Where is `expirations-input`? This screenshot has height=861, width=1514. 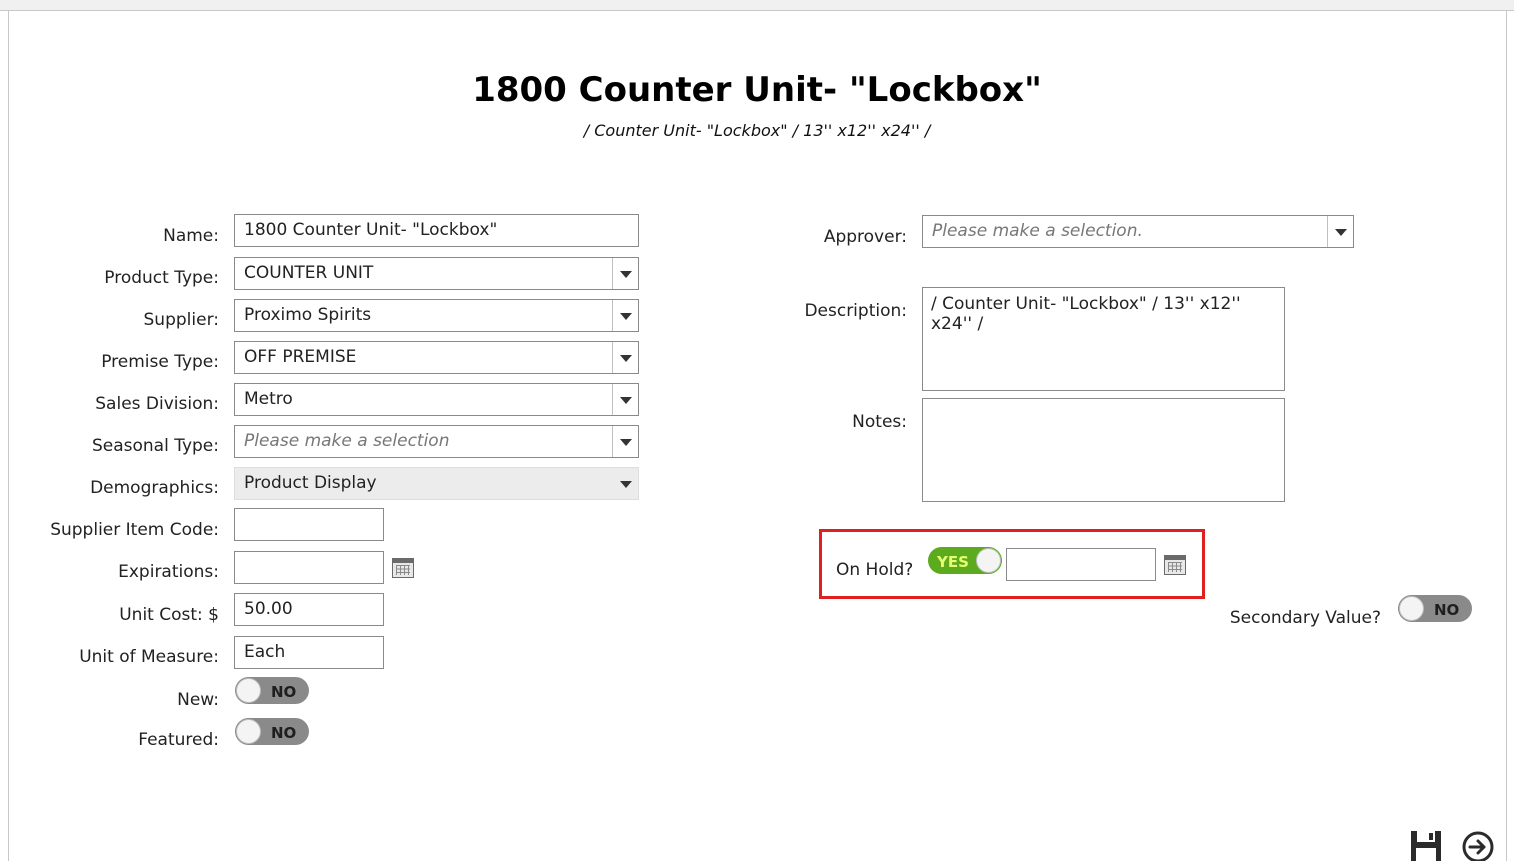
expirations-input is located at coordinates (309, 567).